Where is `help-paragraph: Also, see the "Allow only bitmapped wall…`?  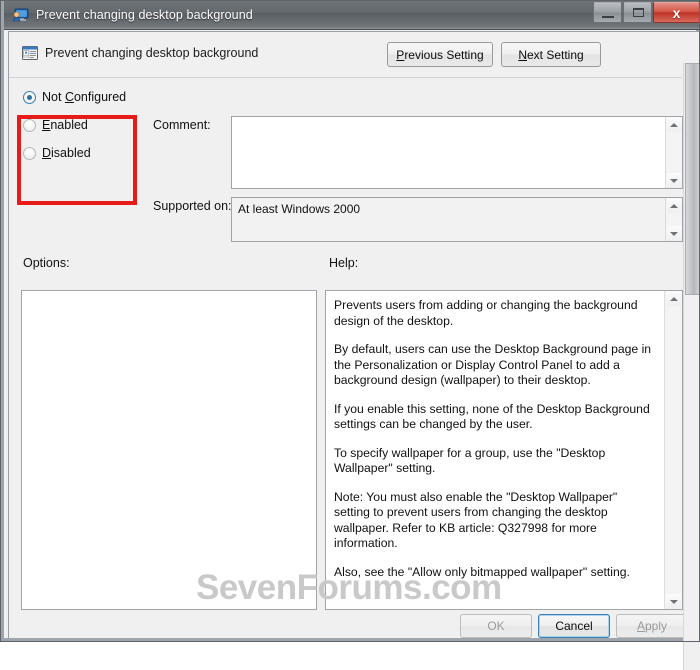 help-paragraph: Also, see the "Allow only bitmapped wall… is located at coordinates (482, 571).